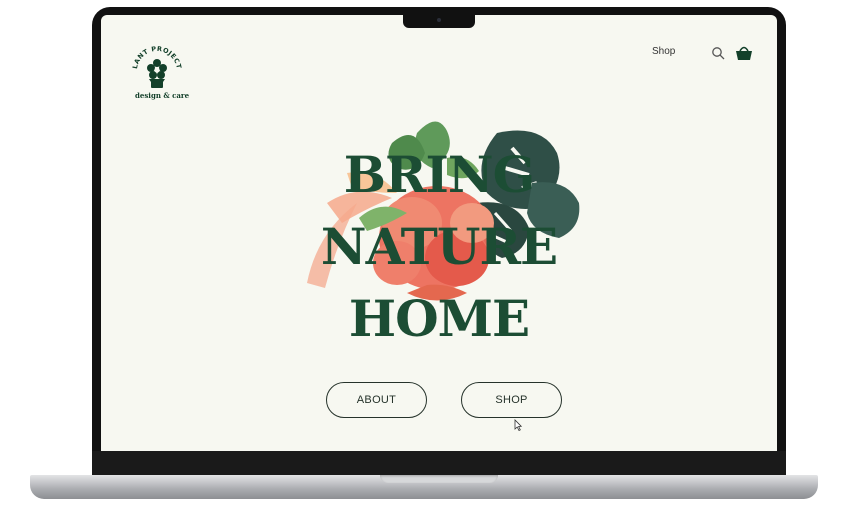 This screenshot has width=848, height=506. What do you see at coordinates (439, 318) in the screenshot?
I see `headline-line-3: HOME` at bounding box center [439, 318].